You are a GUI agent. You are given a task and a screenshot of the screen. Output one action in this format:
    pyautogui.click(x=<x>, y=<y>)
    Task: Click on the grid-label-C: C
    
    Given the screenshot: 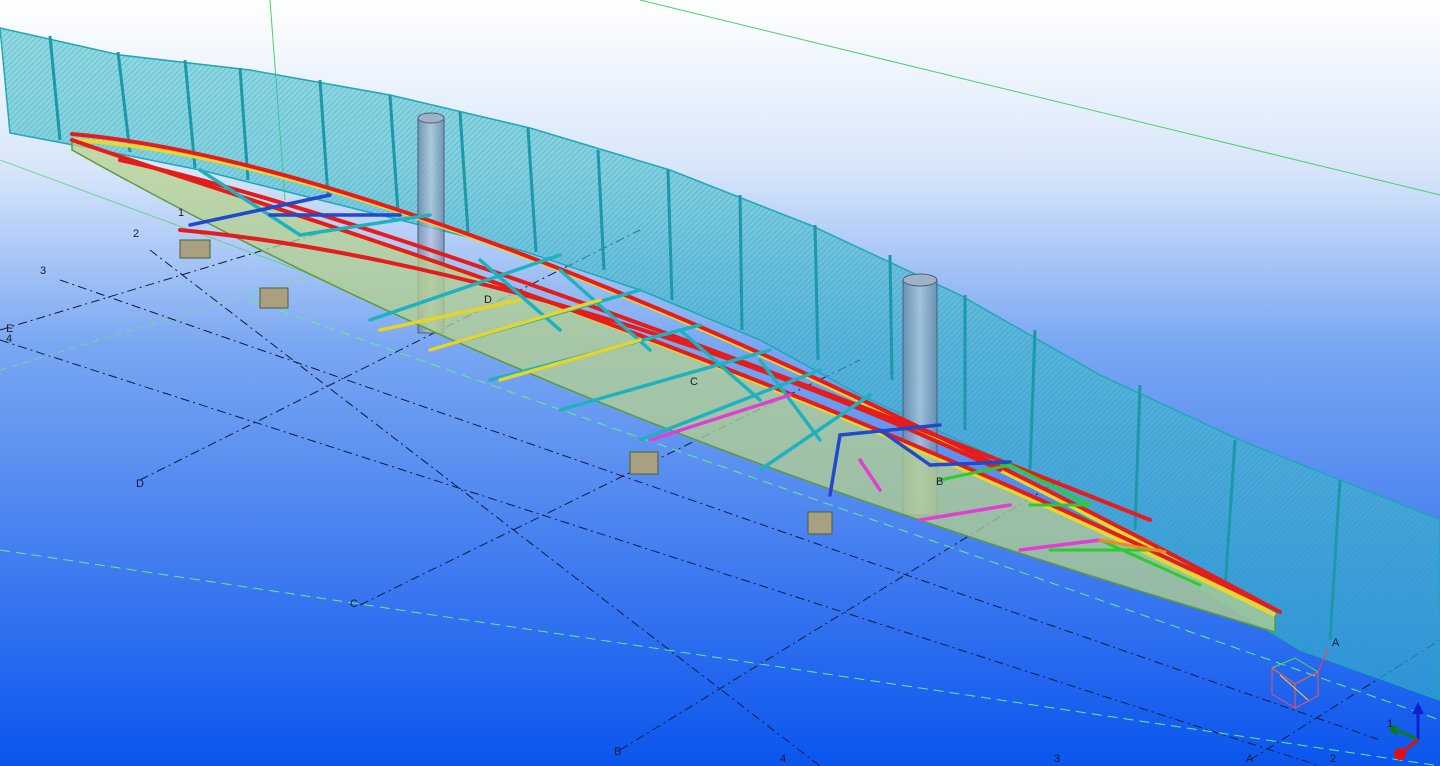 What is the action you would take?
    pyautogui.click(x=354, y=604)
    